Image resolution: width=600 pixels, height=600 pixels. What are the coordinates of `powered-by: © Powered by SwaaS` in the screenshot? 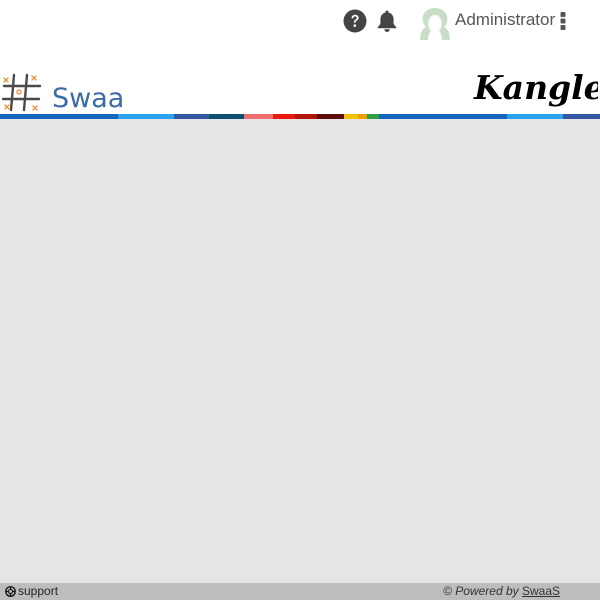 It's located at (501, 591).